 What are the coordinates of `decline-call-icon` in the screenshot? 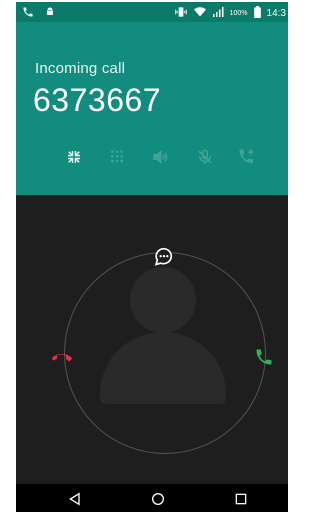 It's located at (62, 357).